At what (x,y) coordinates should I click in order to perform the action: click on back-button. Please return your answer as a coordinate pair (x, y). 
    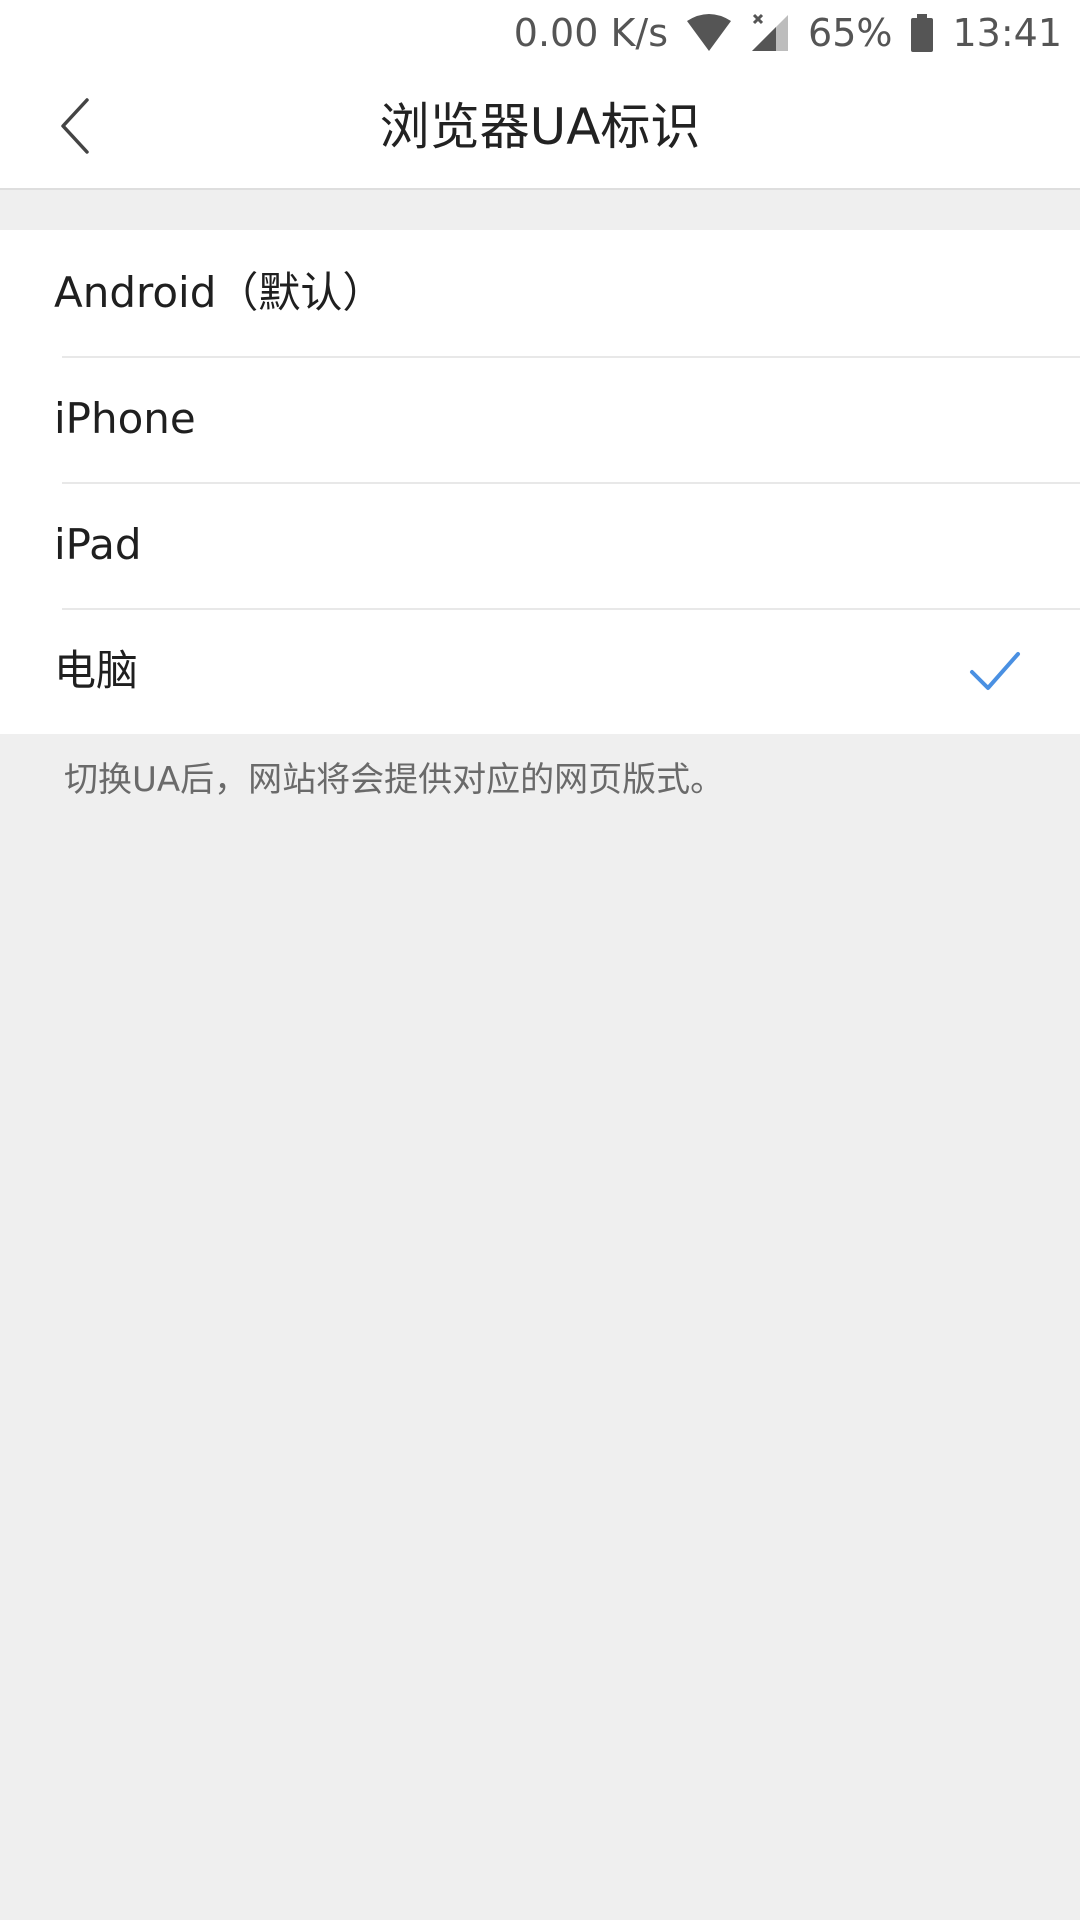
    Looking at the image, I should click on (75, 128).